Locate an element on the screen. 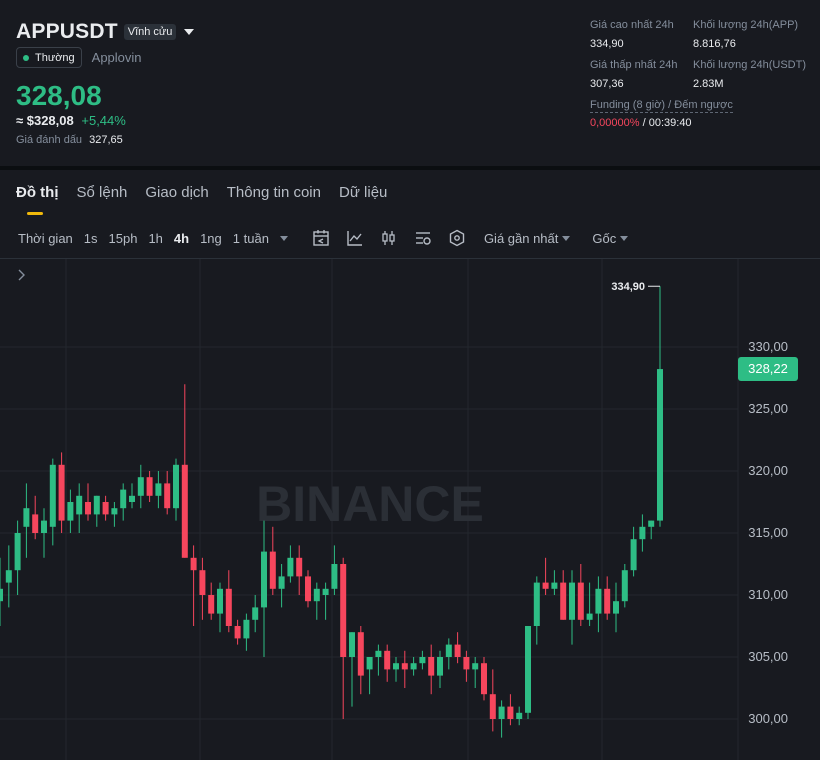 The image size is (820, 760). chevron-right-icon is located at coordinates (22, 277).